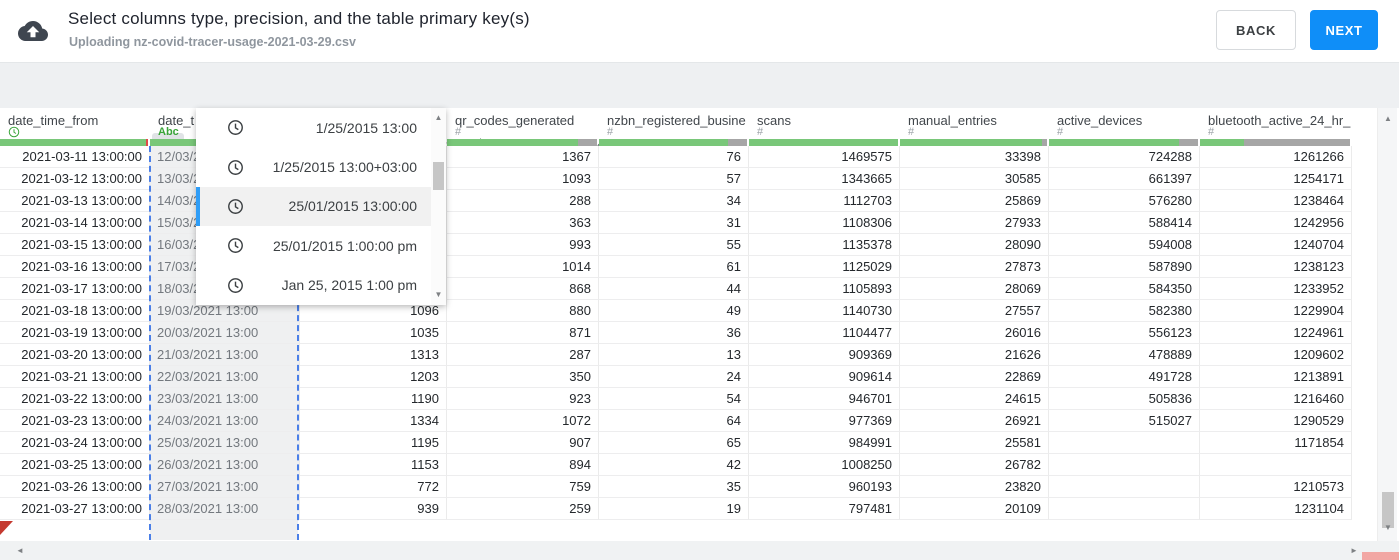 The width and height of the screenshot is (1399, 560). What do you see at coordinates (75, 289) in the screenshot?
I see `cell: 2021-03-17 13:00:00` at bounding box center [75, 289].